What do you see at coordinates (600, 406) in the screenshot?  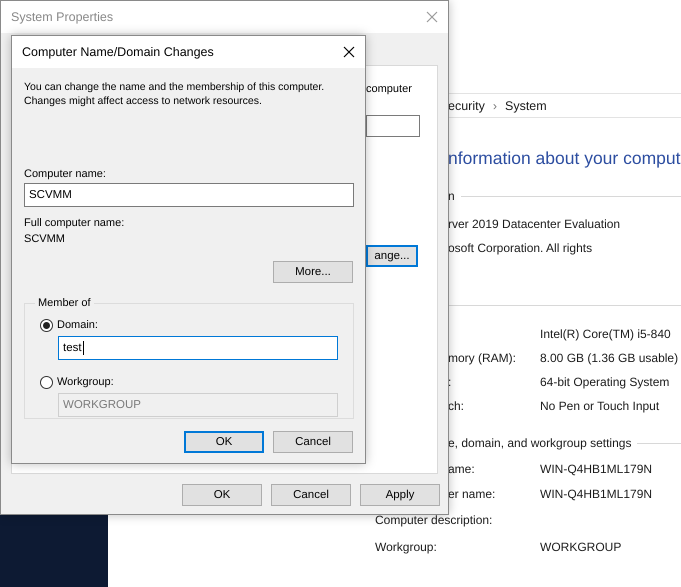 I see `info-value: No Pen or Touch Input` at bounding box center [600, 406].